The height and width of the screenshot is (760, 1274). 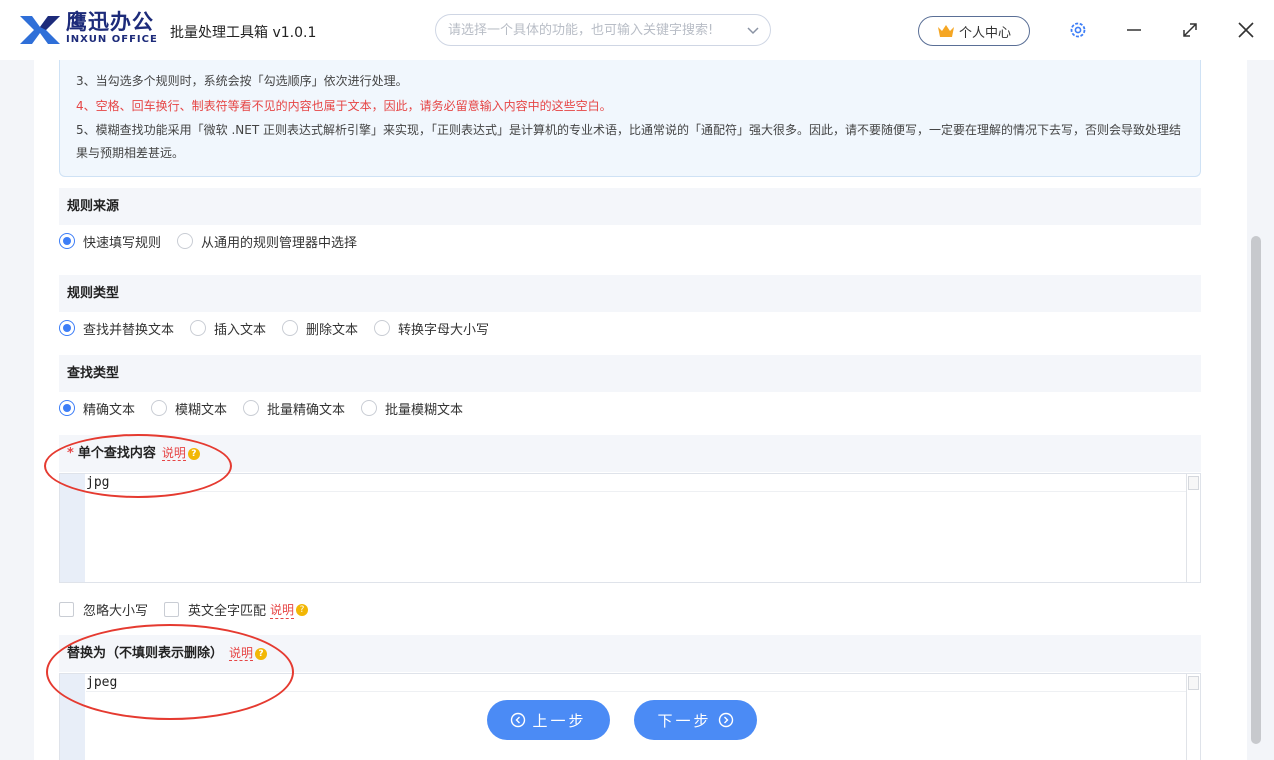 I want to click on radio-label: 查找并替换文本, so click(x=129, y=330).